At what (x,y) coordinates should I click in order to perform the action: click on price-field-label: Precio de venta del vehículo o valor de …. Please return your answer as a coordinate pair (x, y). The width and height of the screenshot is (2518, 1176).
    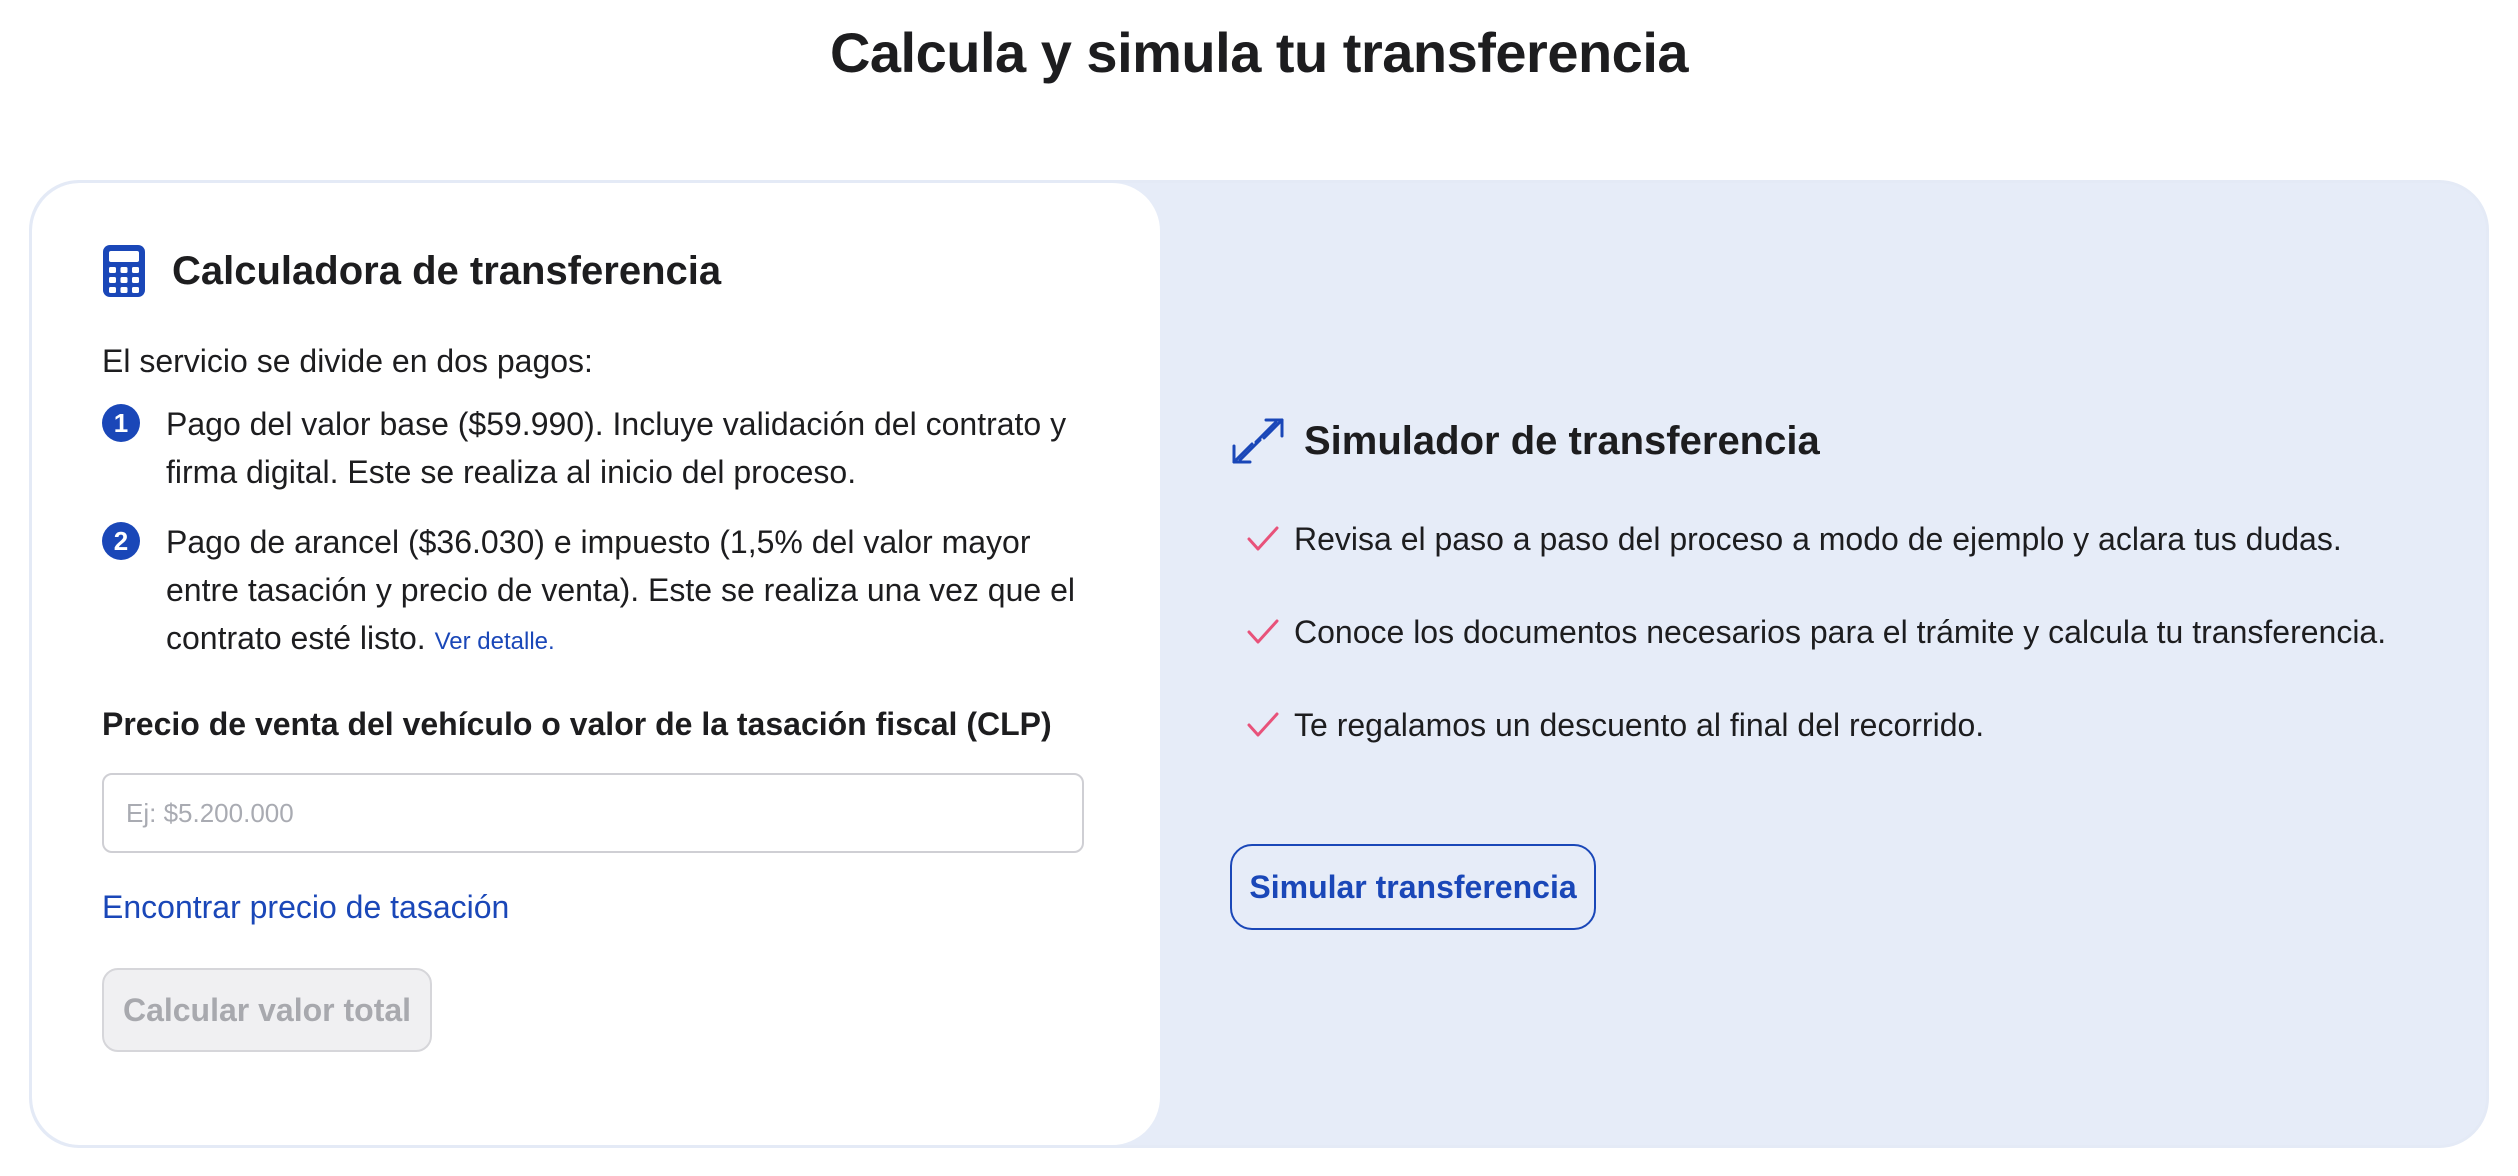
    Looking at the image, I should click on (577, 724).